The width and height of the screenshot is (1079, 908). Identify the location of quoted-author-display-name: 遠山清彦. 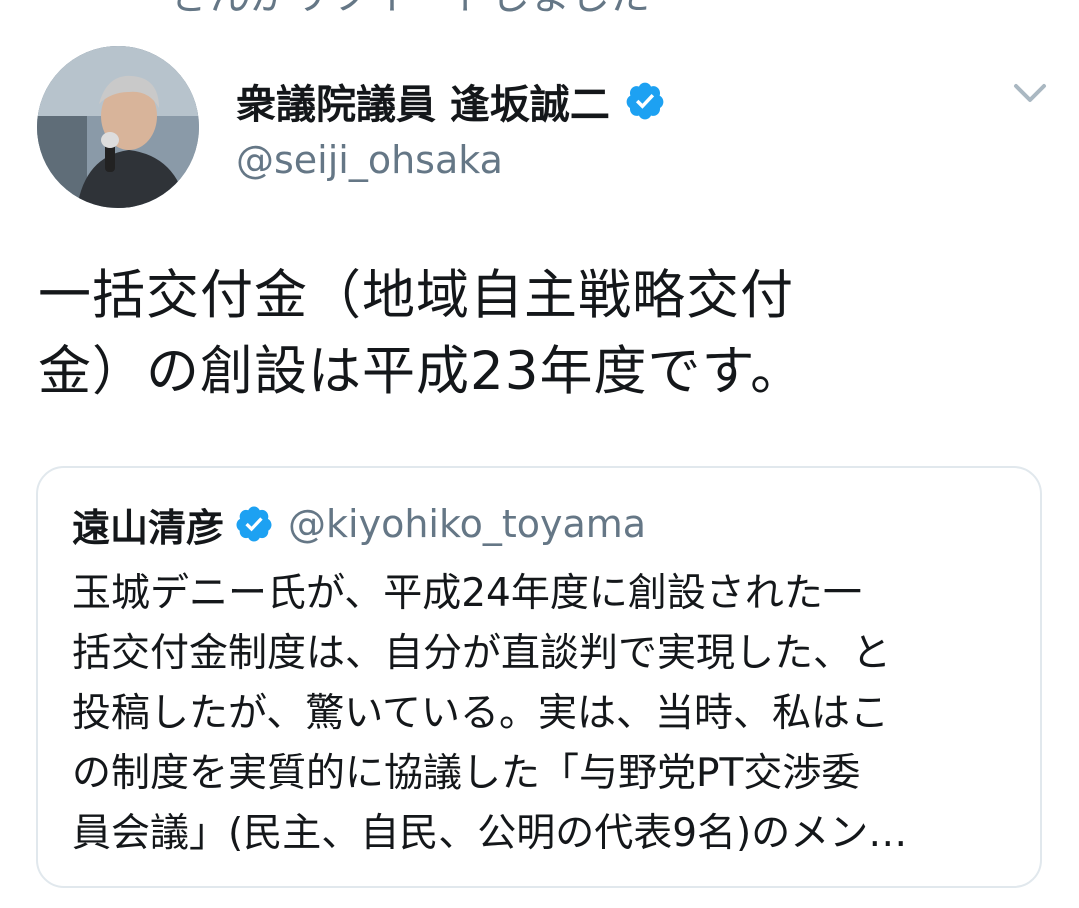
(148, 527).